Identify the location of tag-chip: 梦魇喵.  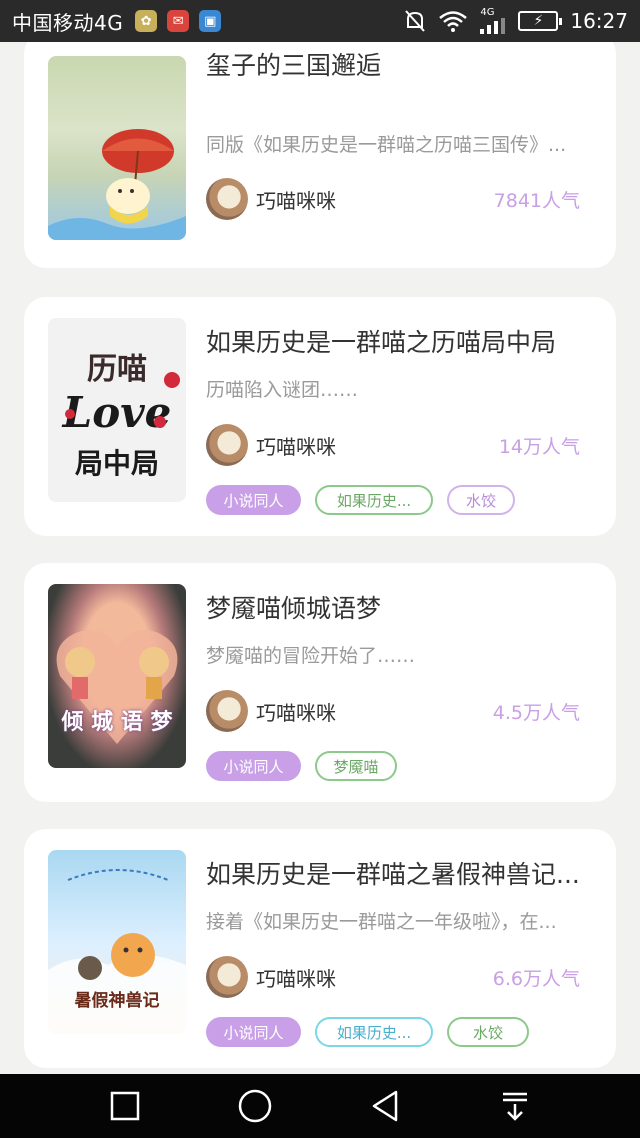
(356, 766).